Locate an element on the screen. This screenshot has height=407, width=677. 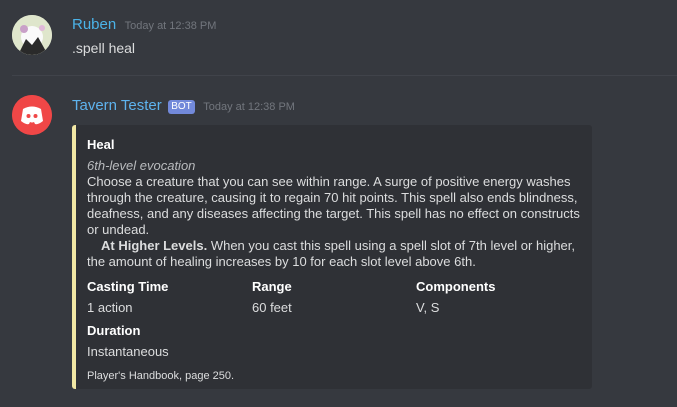
message-divider is located at coordinates (344, 75).